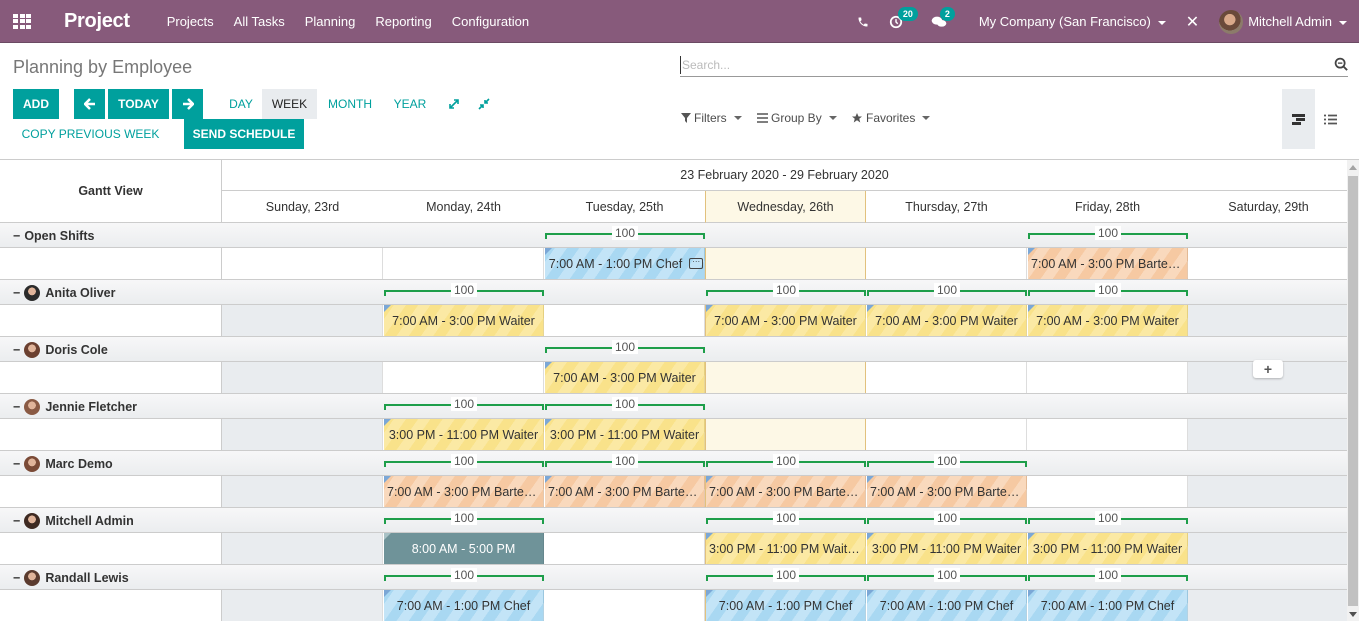 The width and height of the screenshot is (1359, 621). Describe the element at coordinates (75, 406) in the screenshot. I see `row-toggle: − Jennie Fletcher` at that location.